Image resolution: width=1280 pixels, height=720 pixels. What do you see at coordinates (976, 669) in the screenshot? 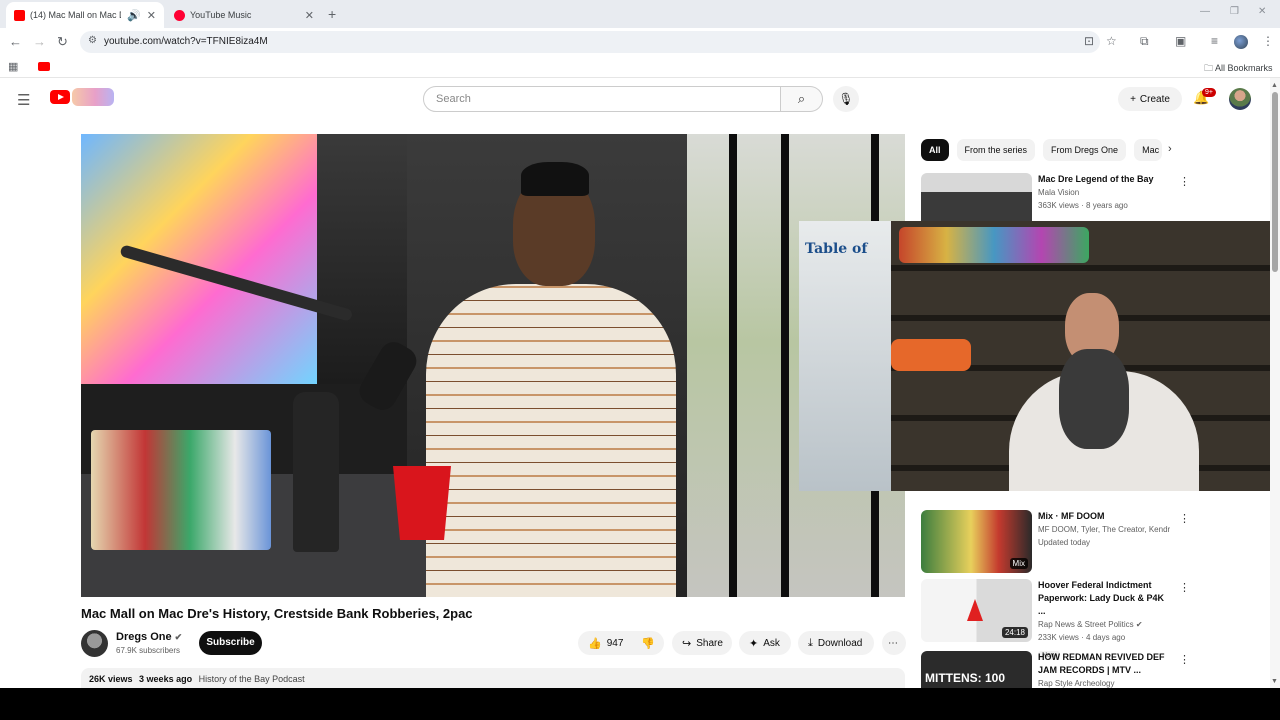
I see `video-thumbnail: MITTENS: 100` at bounding box center [976, 669].